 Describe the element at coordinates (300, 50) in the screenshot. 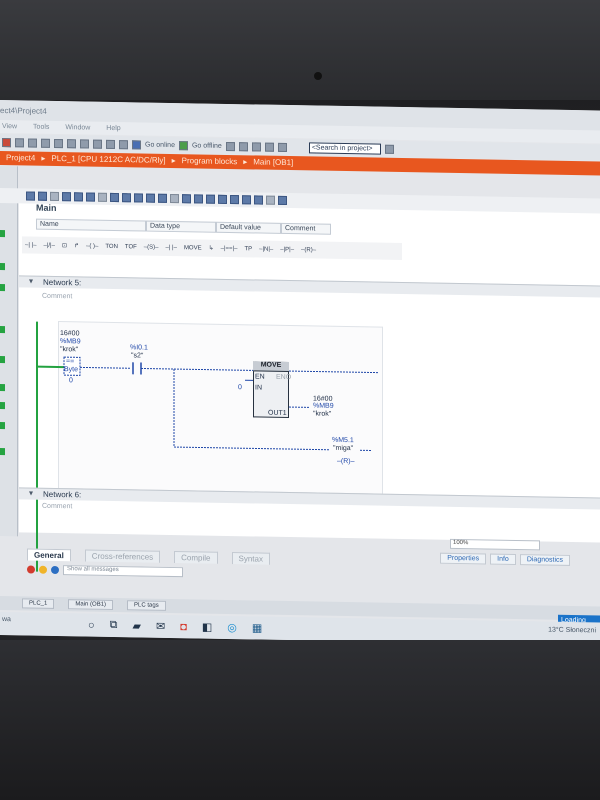

I see `monitor-bezel-top` at that location.